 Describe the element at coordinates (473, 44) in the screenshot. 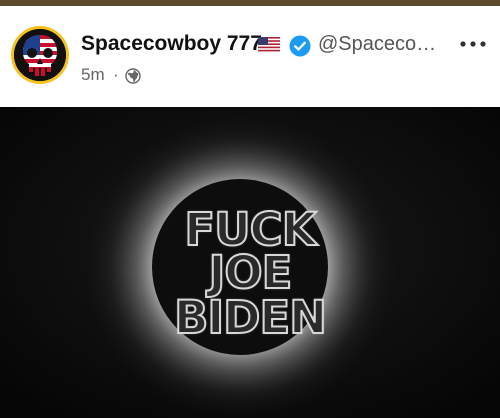

I see `more-options-icon` at that location.